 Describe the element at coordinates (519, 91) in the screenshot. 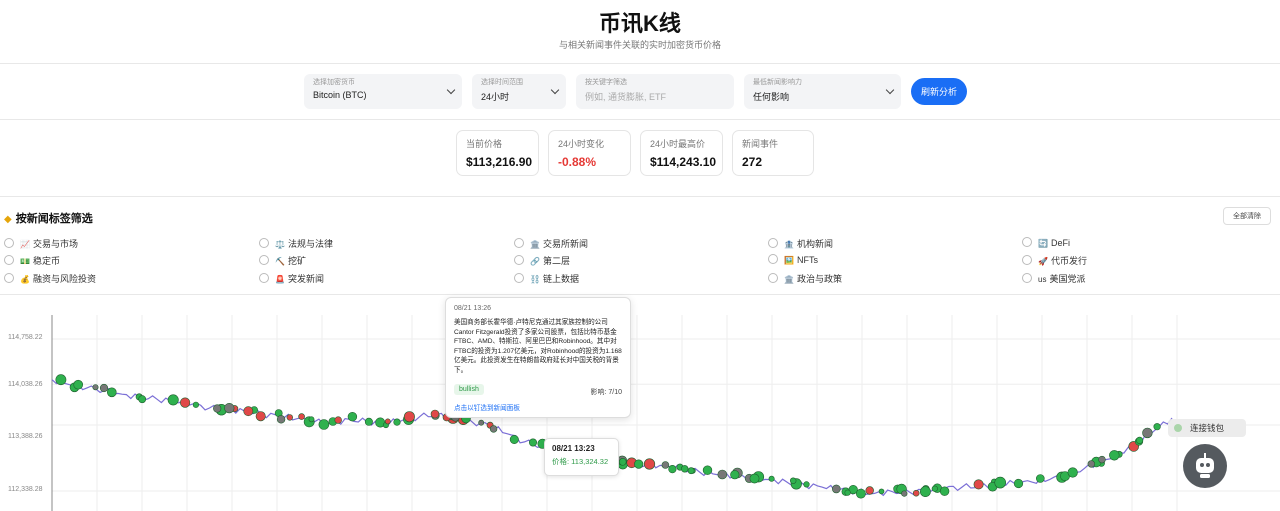

I see `timerange-select: 选择时间范围 24小时` at that location.